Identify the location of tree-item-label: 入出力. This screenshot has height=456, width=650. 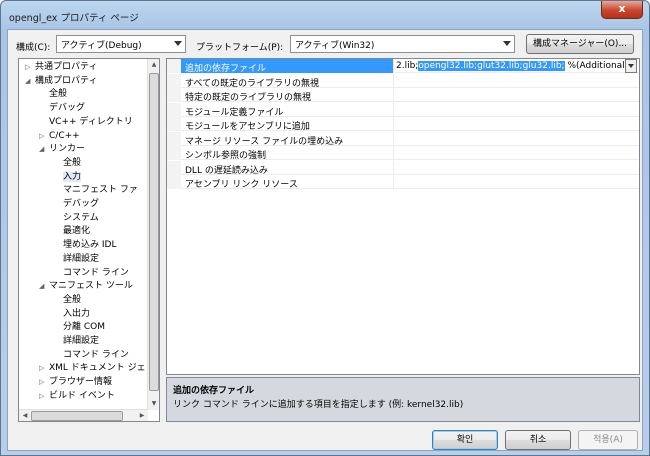
(77, 313).